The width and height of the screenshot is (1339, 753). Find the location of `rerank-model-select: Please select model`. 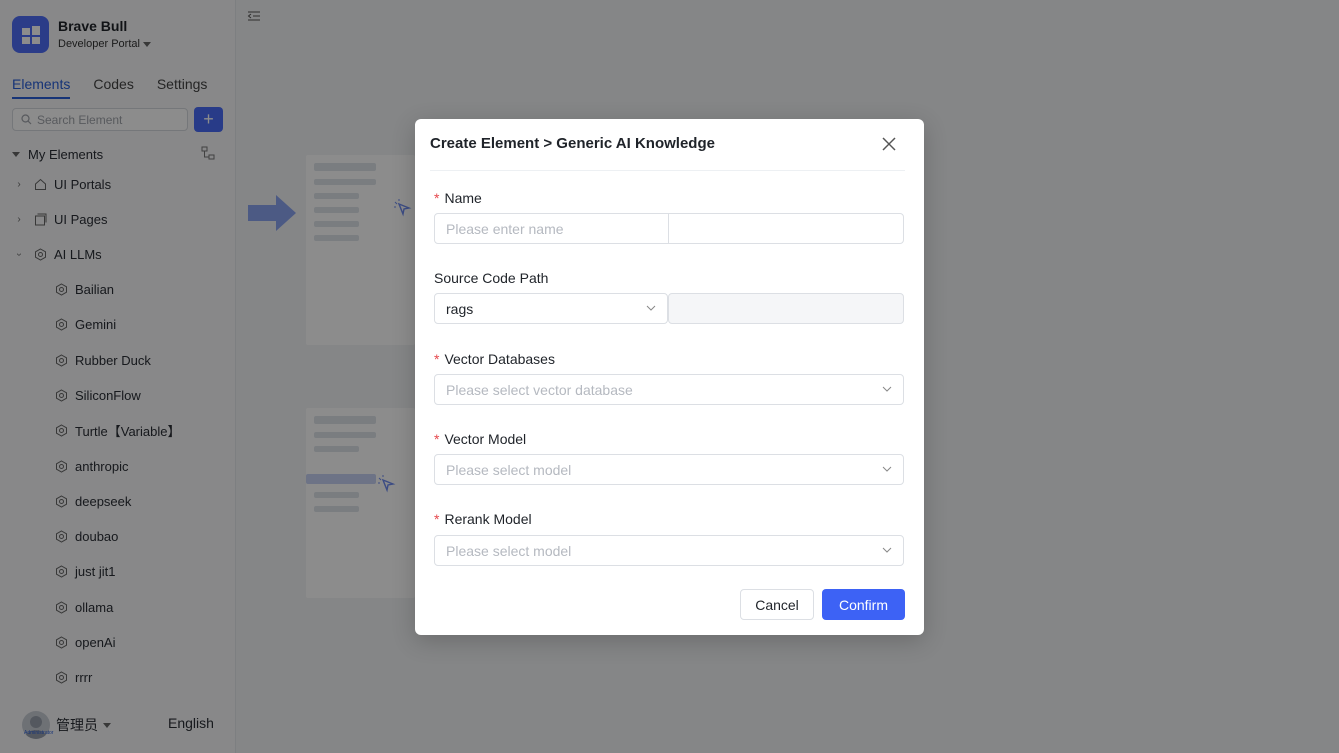

rerank-model-select: Please select model is located at coordinates (669, 550).